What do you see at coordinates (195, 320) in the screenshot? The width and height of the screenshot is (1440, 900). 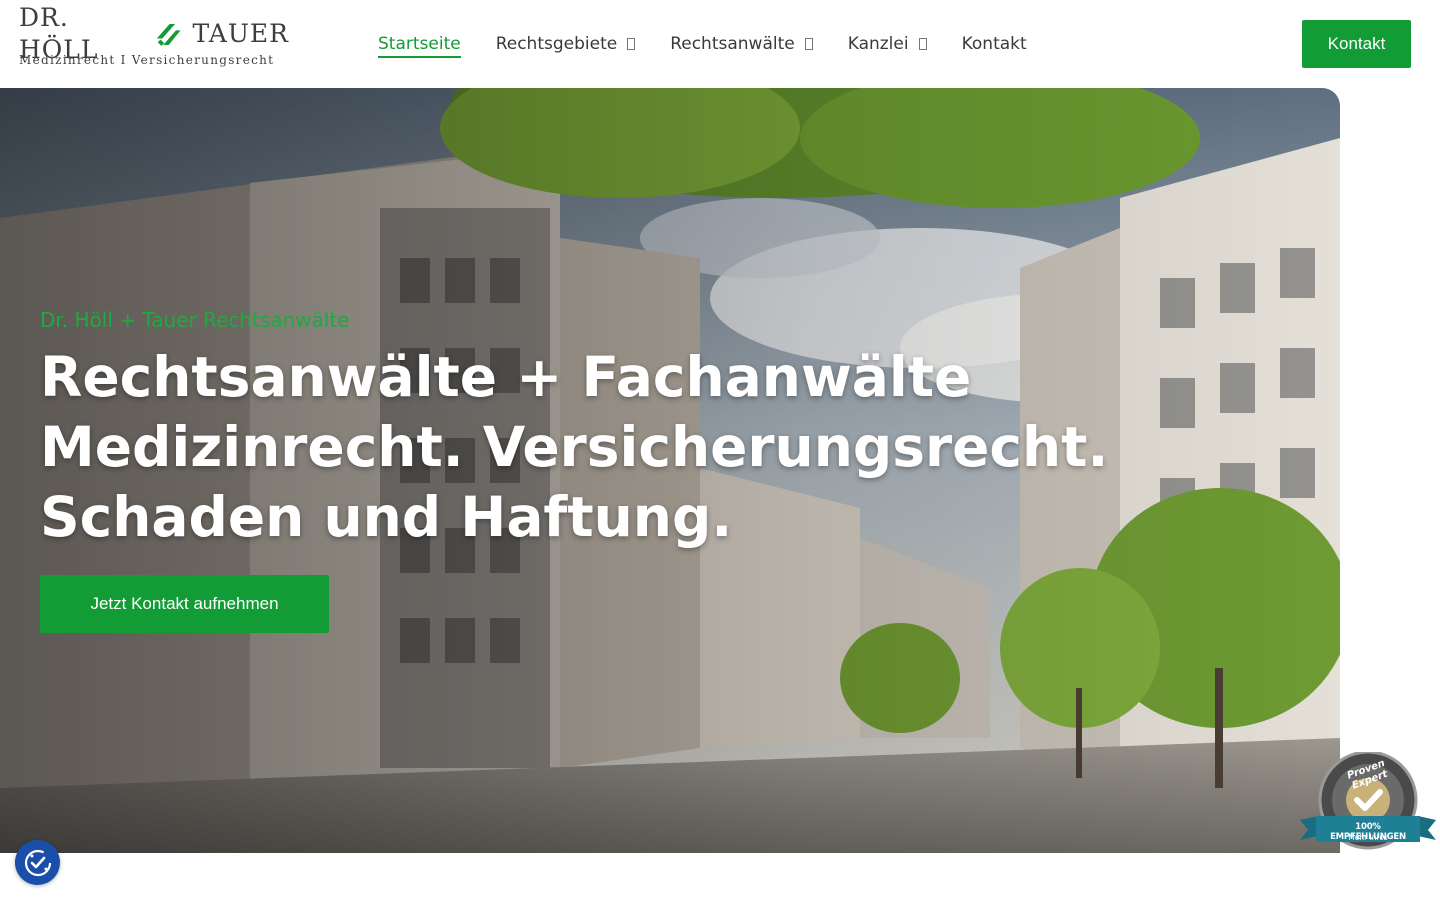 I see `hero-eyebrow: Dr. Höll + Tauer Rechtsanwälte` at bounding box center [195, 320].